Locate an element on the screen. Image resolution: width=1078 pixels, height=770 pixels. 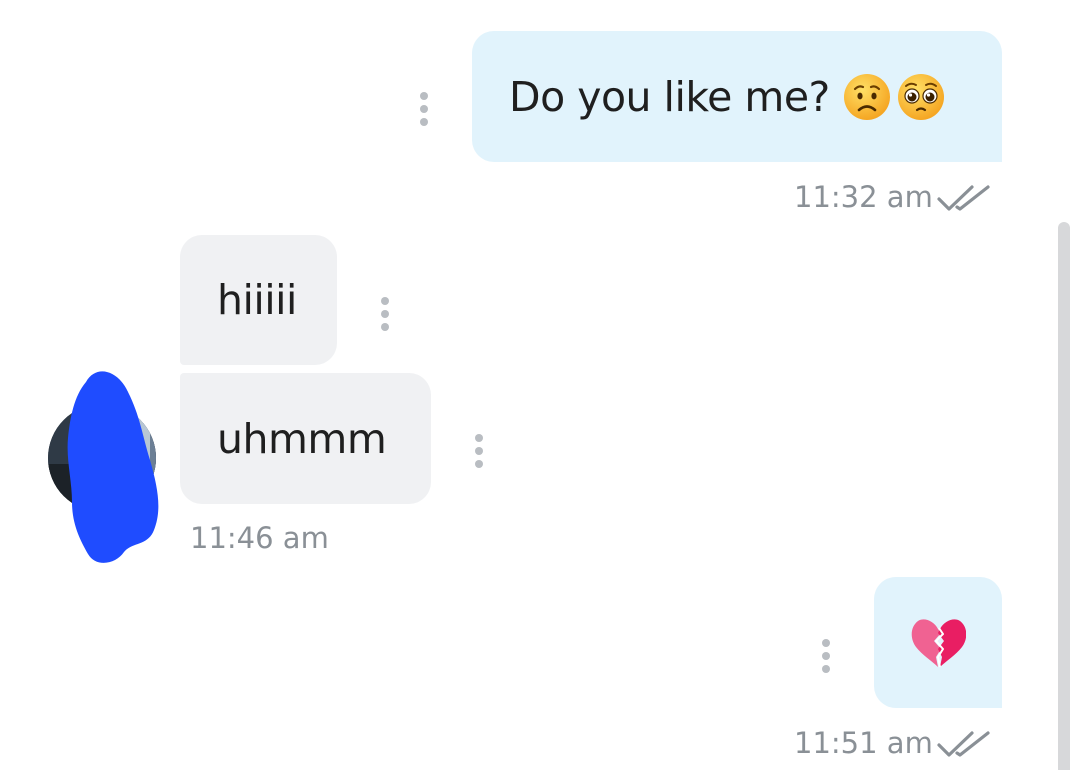
redaction-scribble is located at coordinates (113, 467).